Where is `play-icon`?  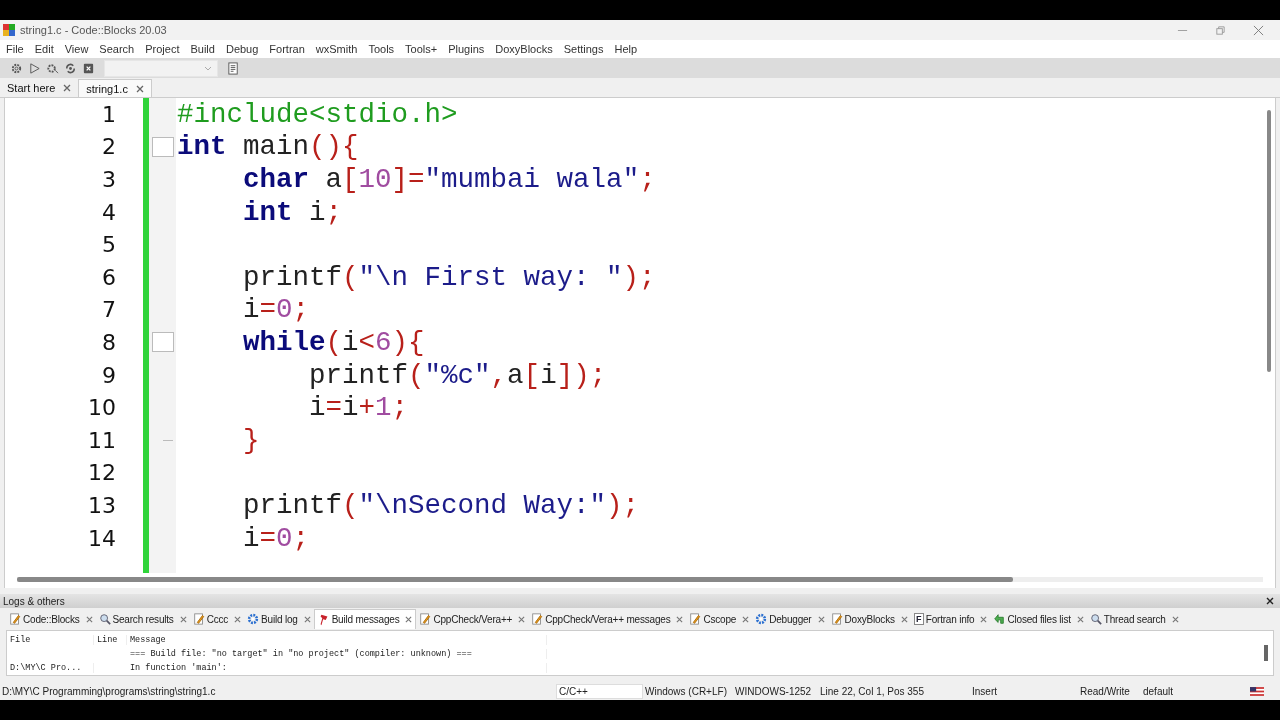
play-icon is located at coordinates (34, 68).